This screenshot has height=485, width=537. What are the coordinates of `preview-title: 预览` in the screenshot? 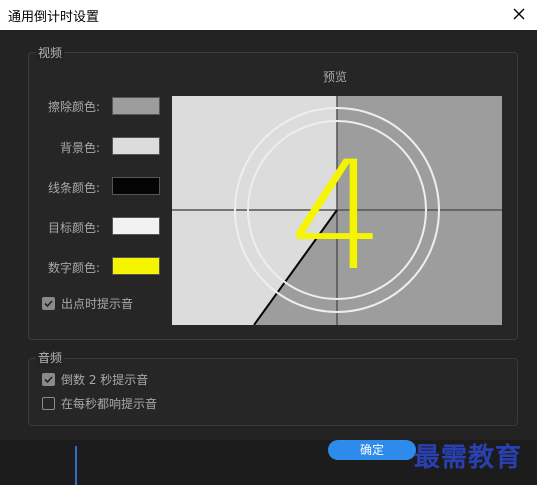 It's located at (335, 77).